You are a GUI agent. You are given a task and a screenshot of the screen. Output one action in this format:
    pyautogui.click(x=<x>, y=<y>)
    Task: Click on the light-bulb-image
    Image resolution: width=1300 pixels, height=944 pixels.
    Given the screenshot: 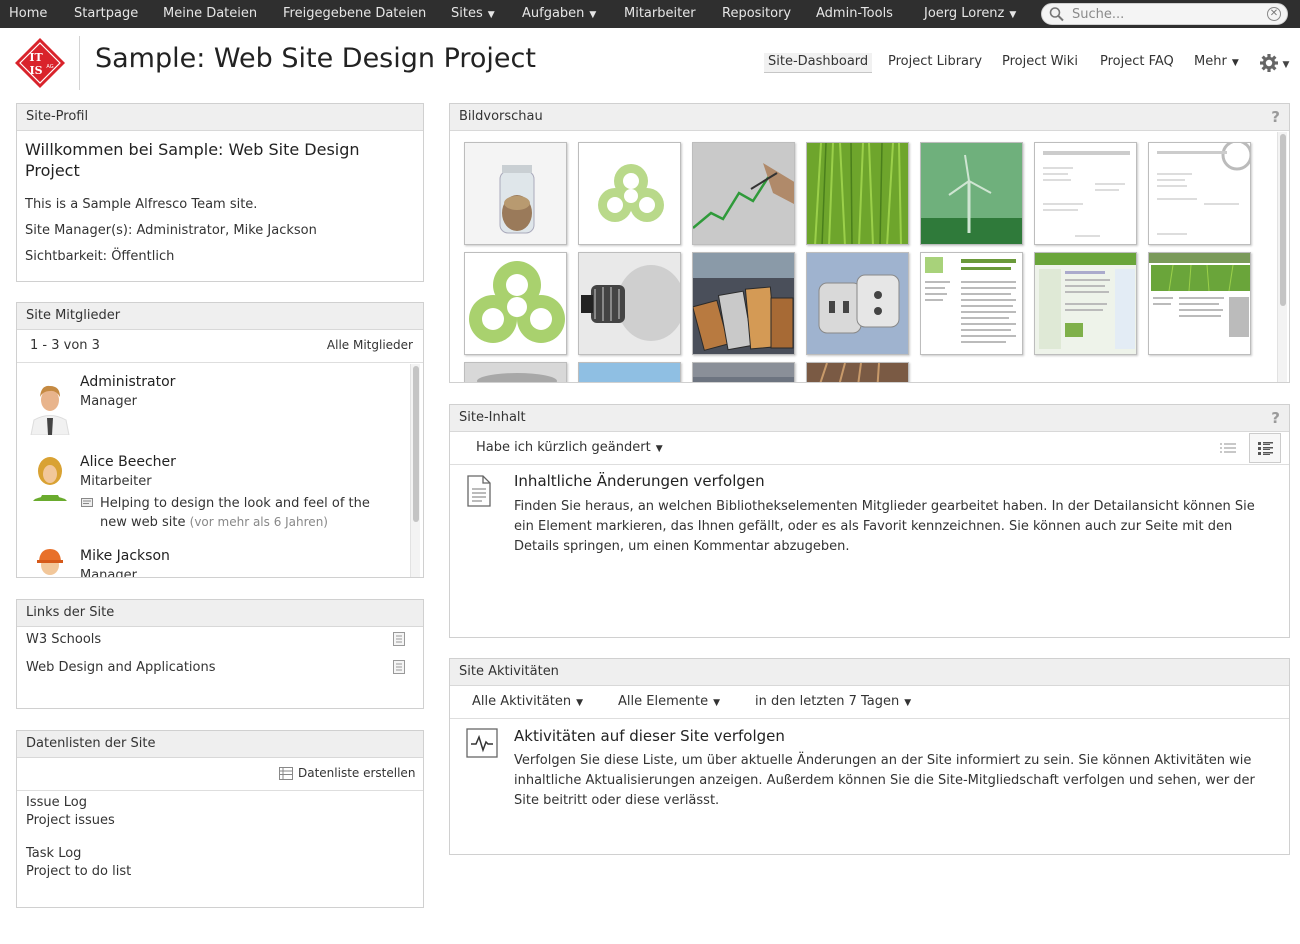 What is the action you would take?
    pyautogui.click(x=629, y=303)
    